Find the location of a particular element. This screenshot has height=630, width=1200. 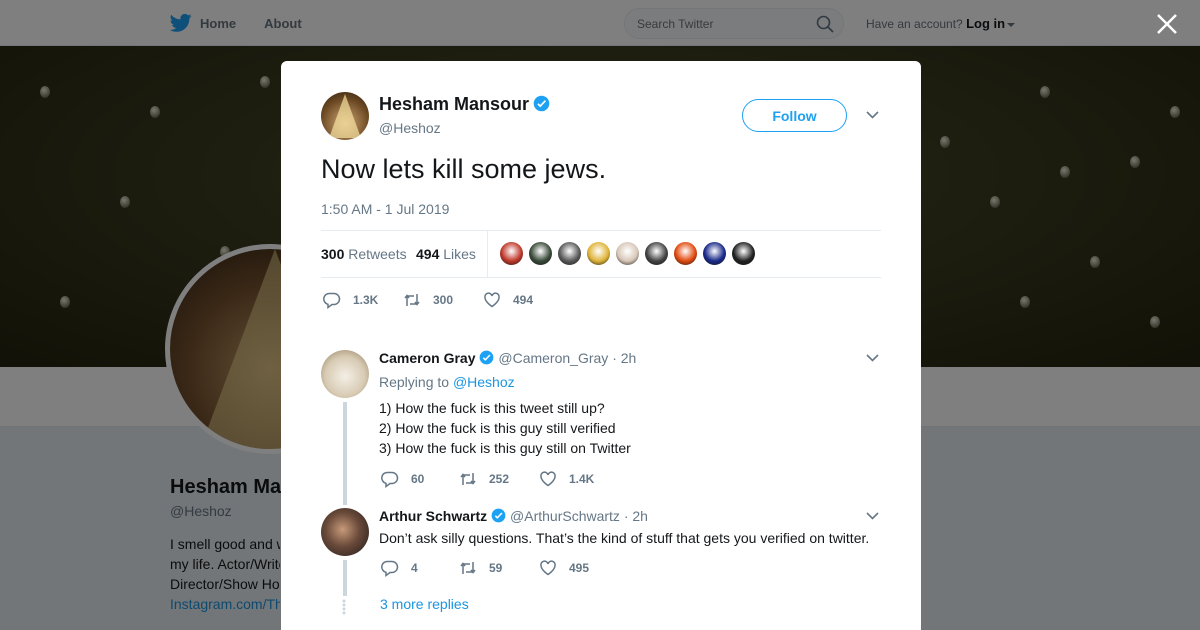

reply-action: 60 is located at coordinates (402, 479).